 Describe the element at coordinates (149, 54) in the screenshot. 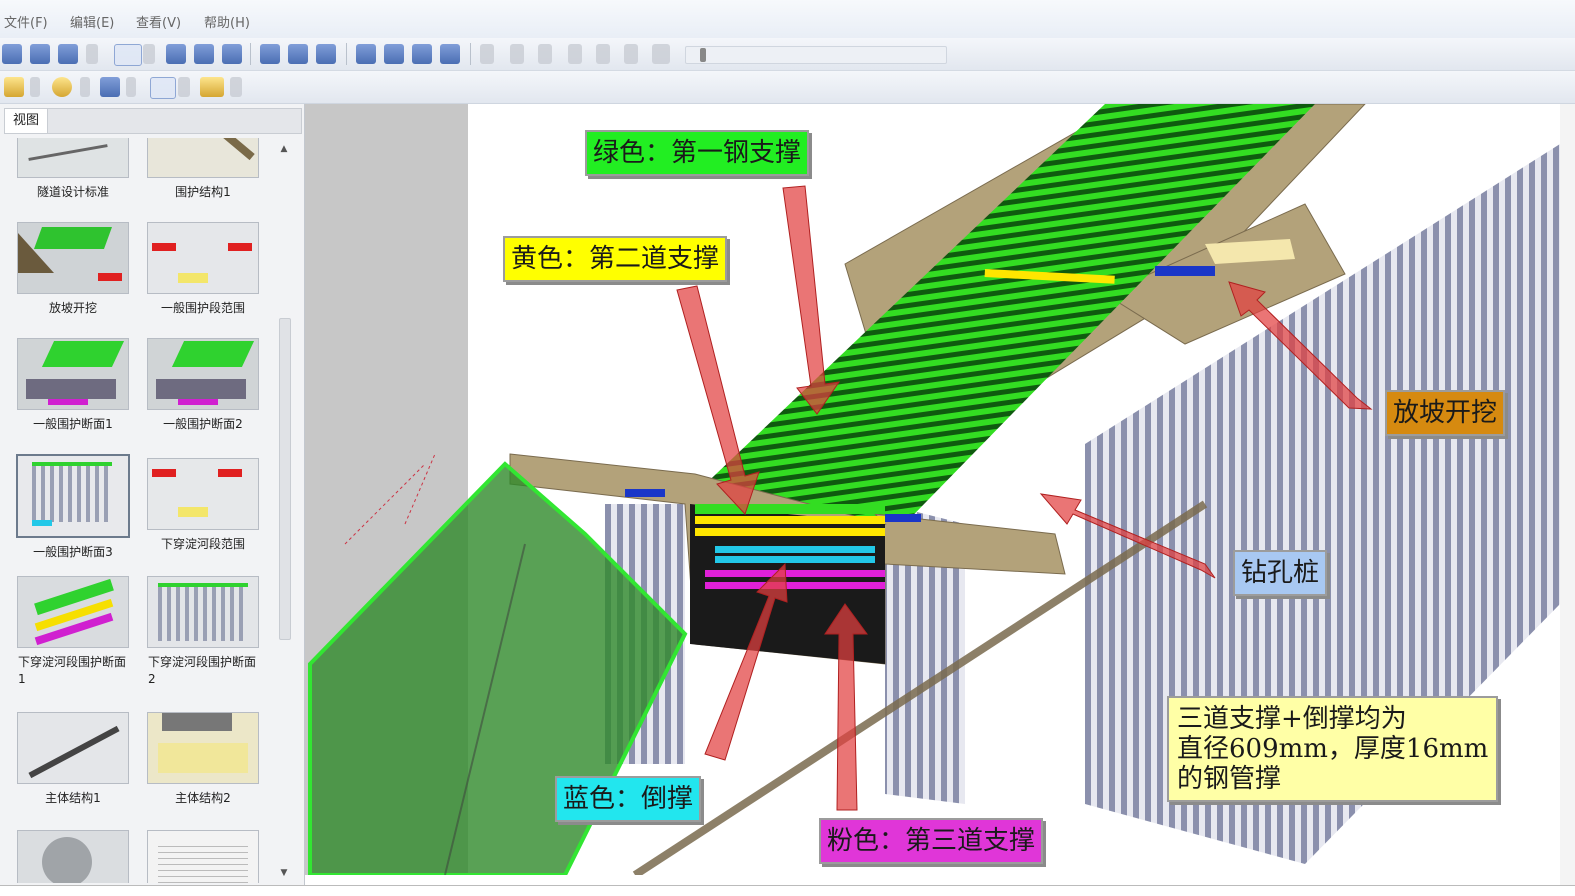

I see `zoom-dropdown-icon` at that location.